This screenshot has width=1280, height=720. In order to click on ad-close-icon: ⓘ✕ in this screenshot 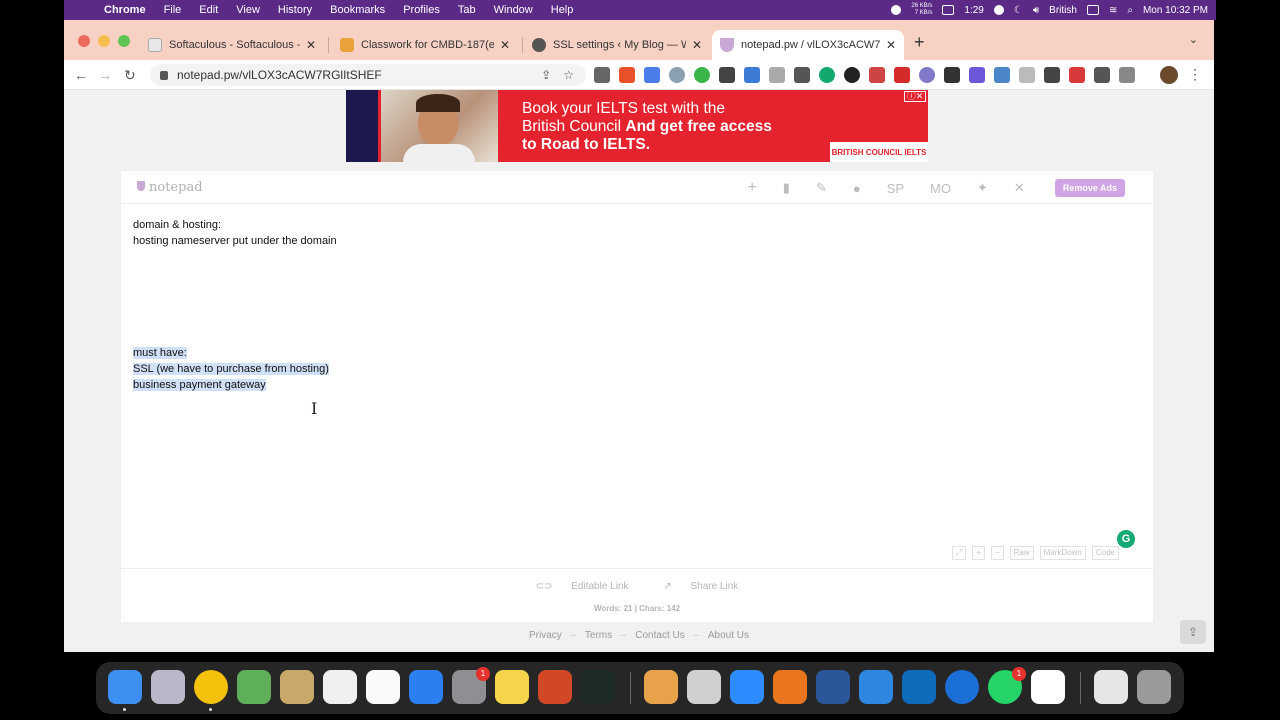, I will do `click(915, 96)`.